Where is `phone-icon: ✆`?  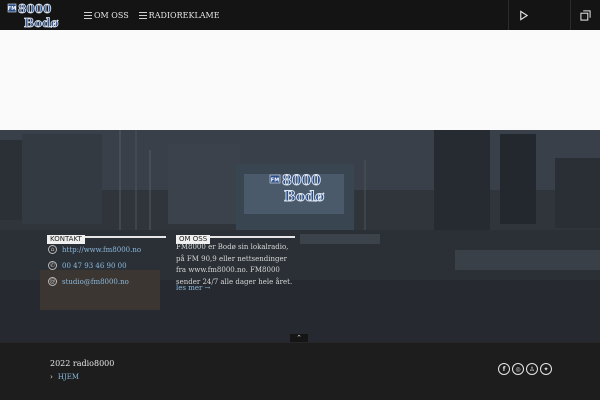 phone-icon: ✆ is located at coordinates (52, 265).